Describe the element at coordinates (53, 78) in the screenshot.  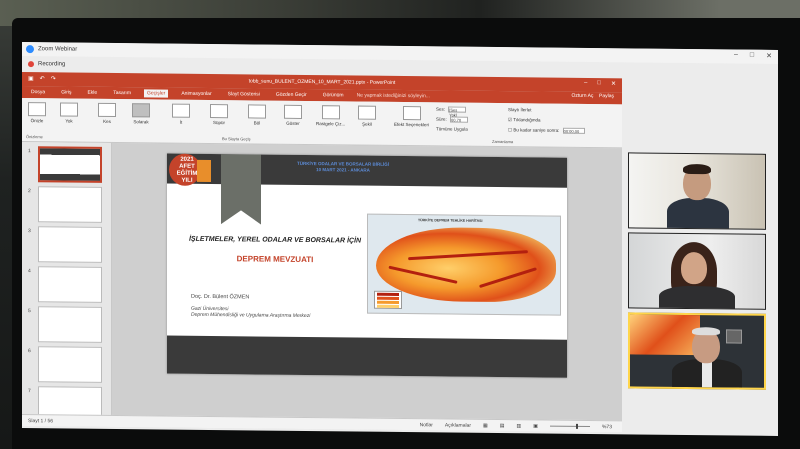
I see `redo-icon: ↷` at that location.